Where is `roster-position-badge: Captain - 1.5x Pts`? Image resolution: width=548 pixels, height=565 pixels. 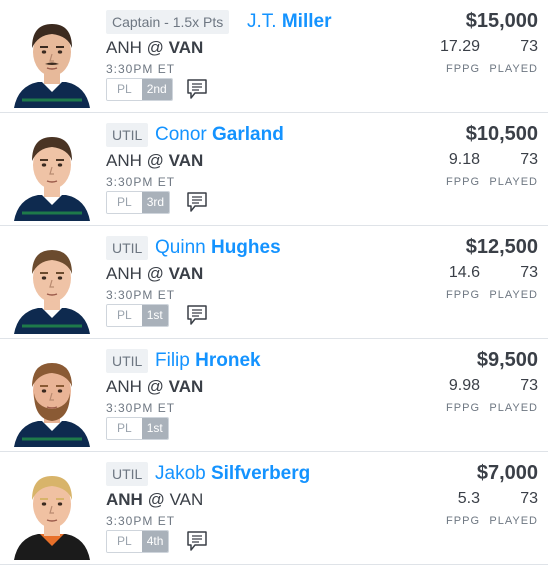
roster-position-badge: Captain - 1.5x Pts is located at coordinates (168, 22).